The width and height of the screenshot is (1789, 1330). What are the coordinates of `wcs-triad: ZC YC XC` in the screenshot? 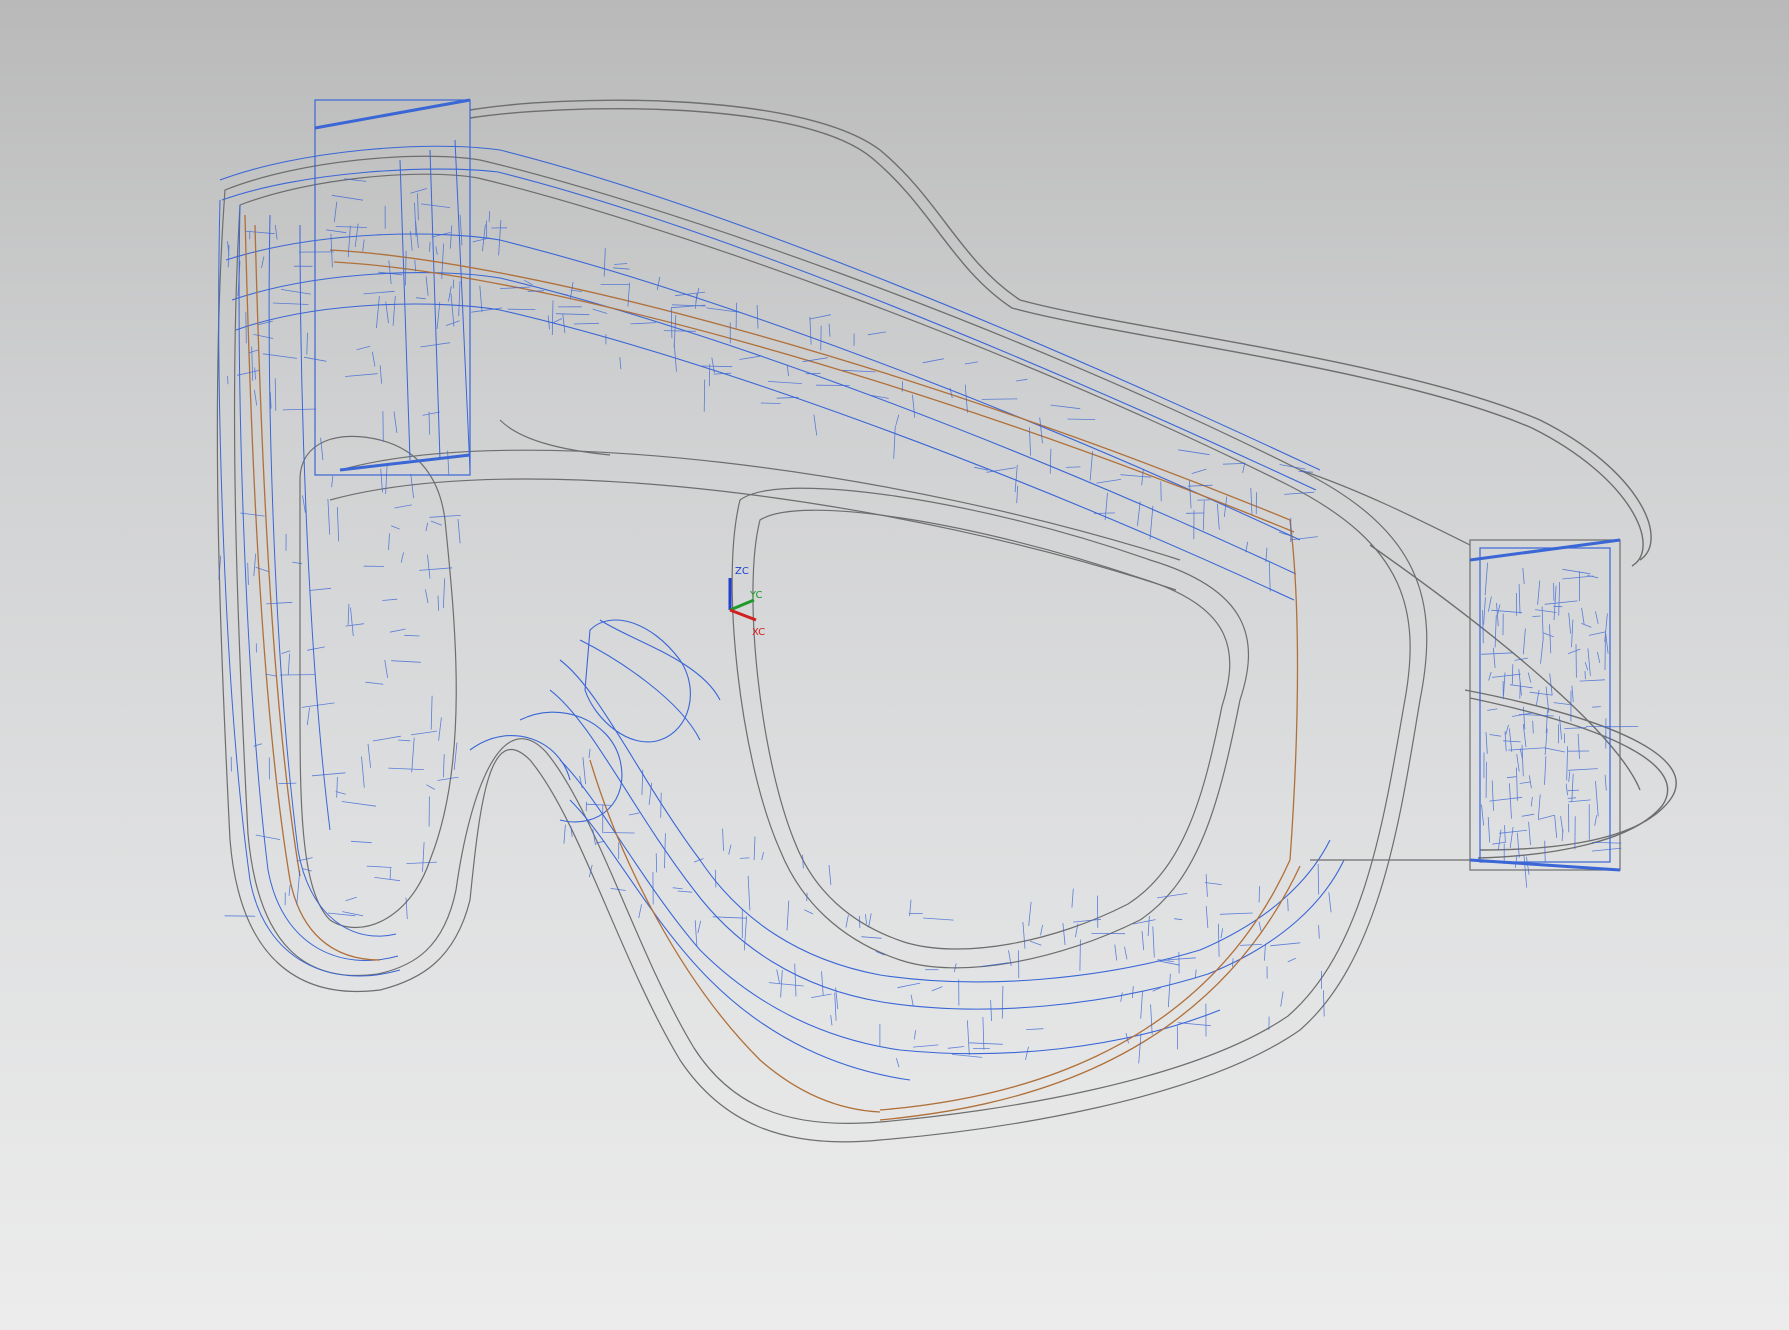 It's located at (746, 602).